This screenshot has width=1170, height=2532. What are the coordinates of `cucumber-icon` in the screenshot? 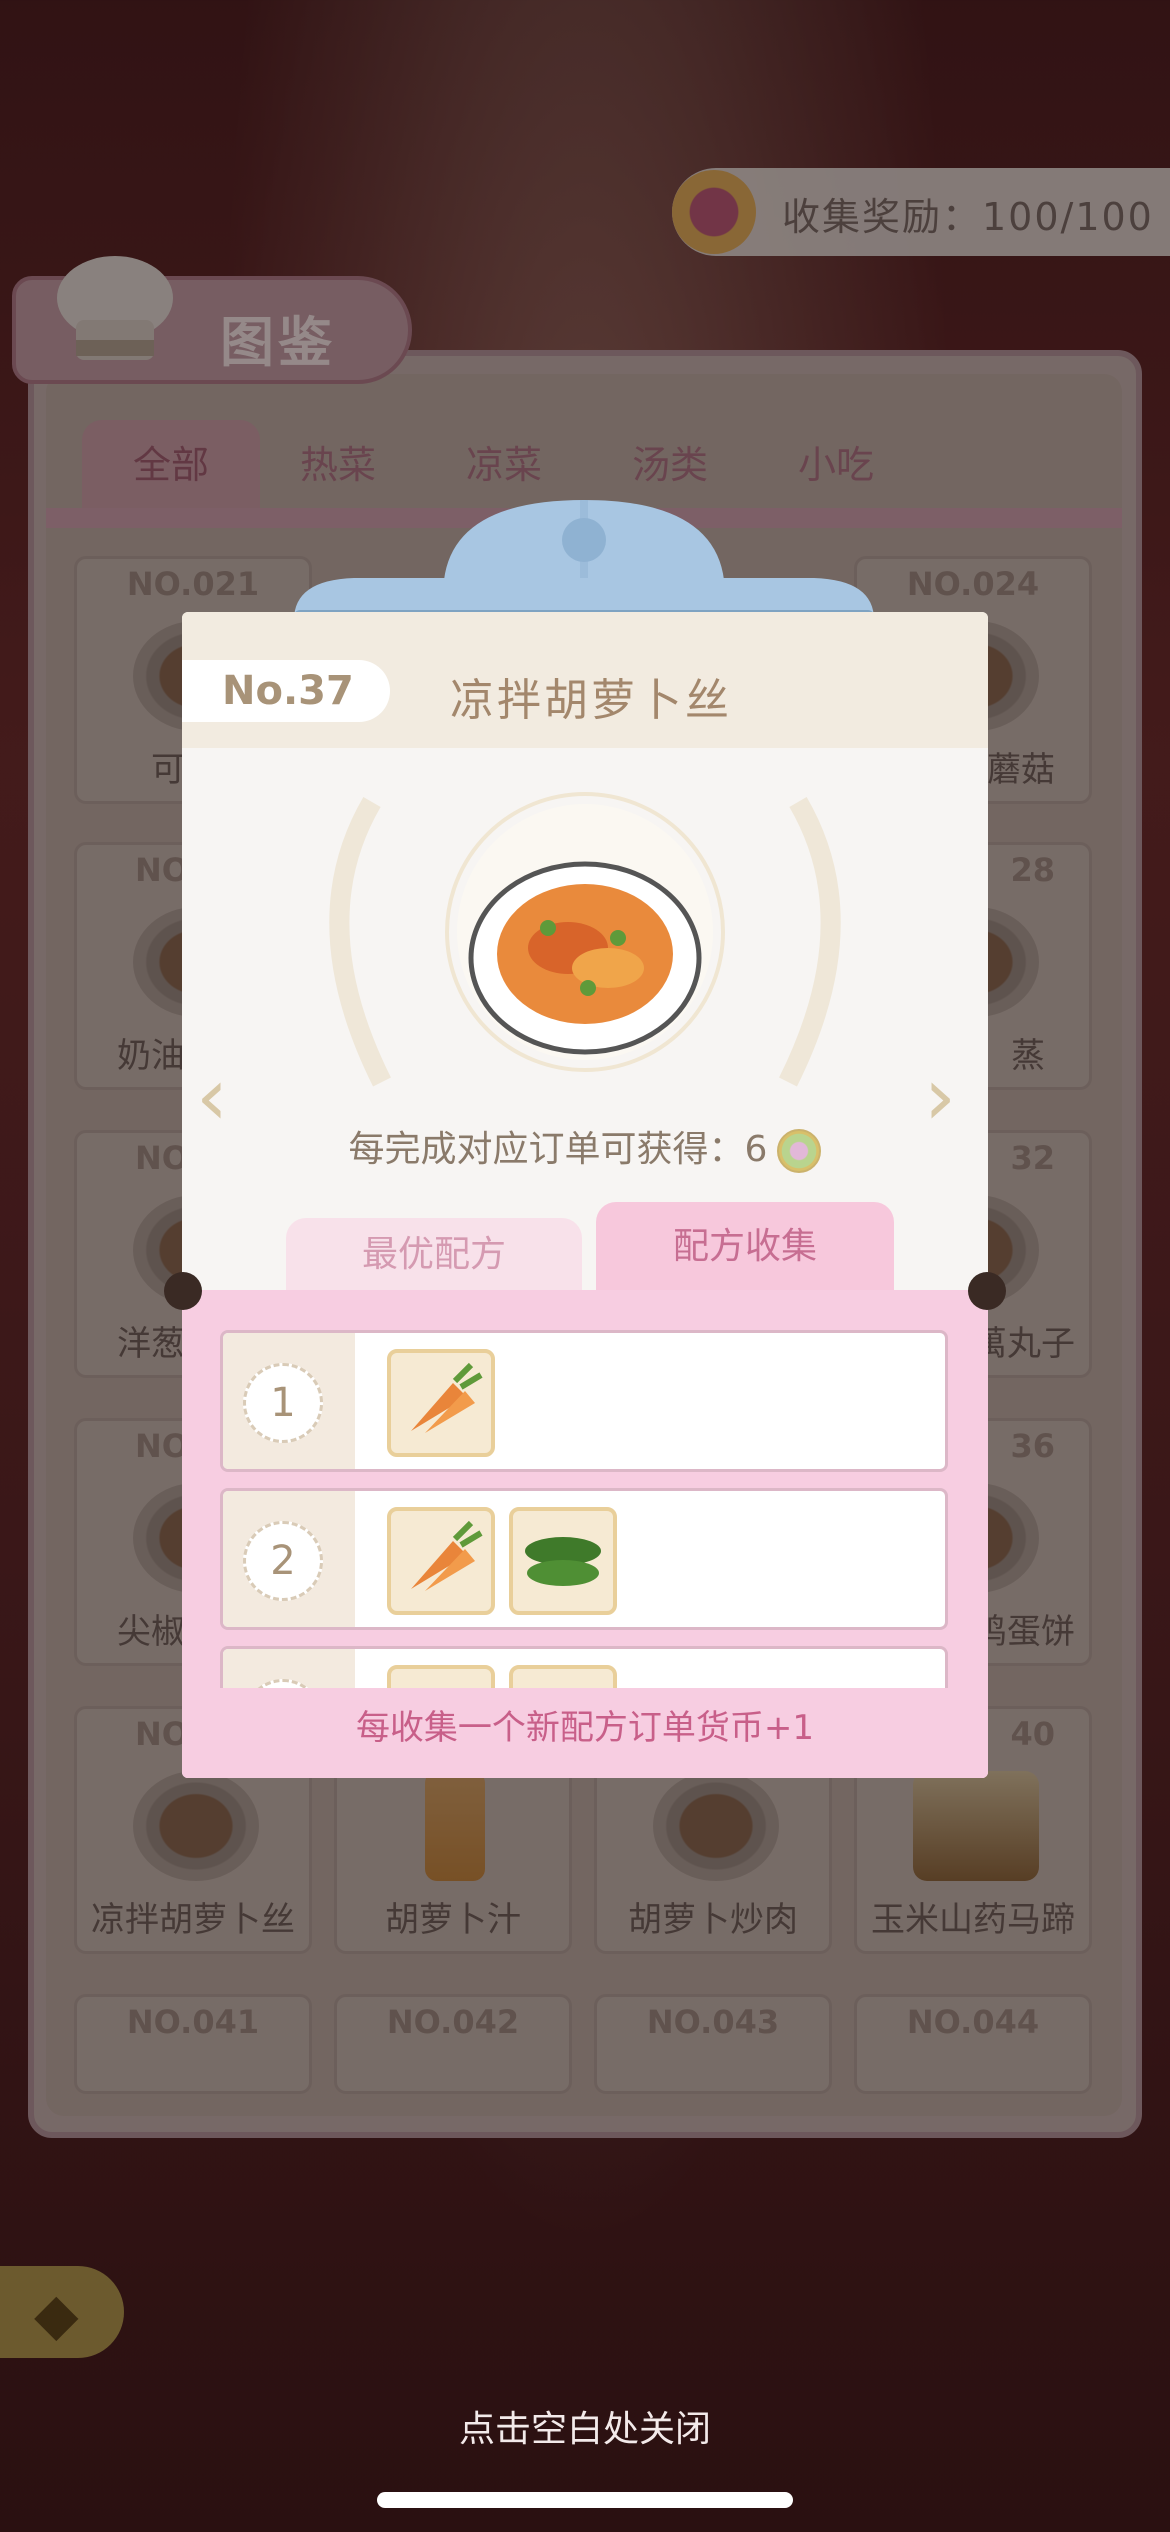 It's located at (563, 1561).